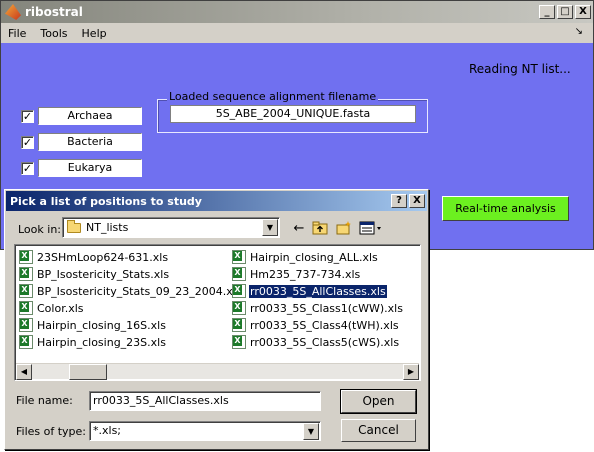  What do you see at coordinates (60, 308) in the screenshot?
I see `file-name: Color.xls` at bounding box center [60, 308].